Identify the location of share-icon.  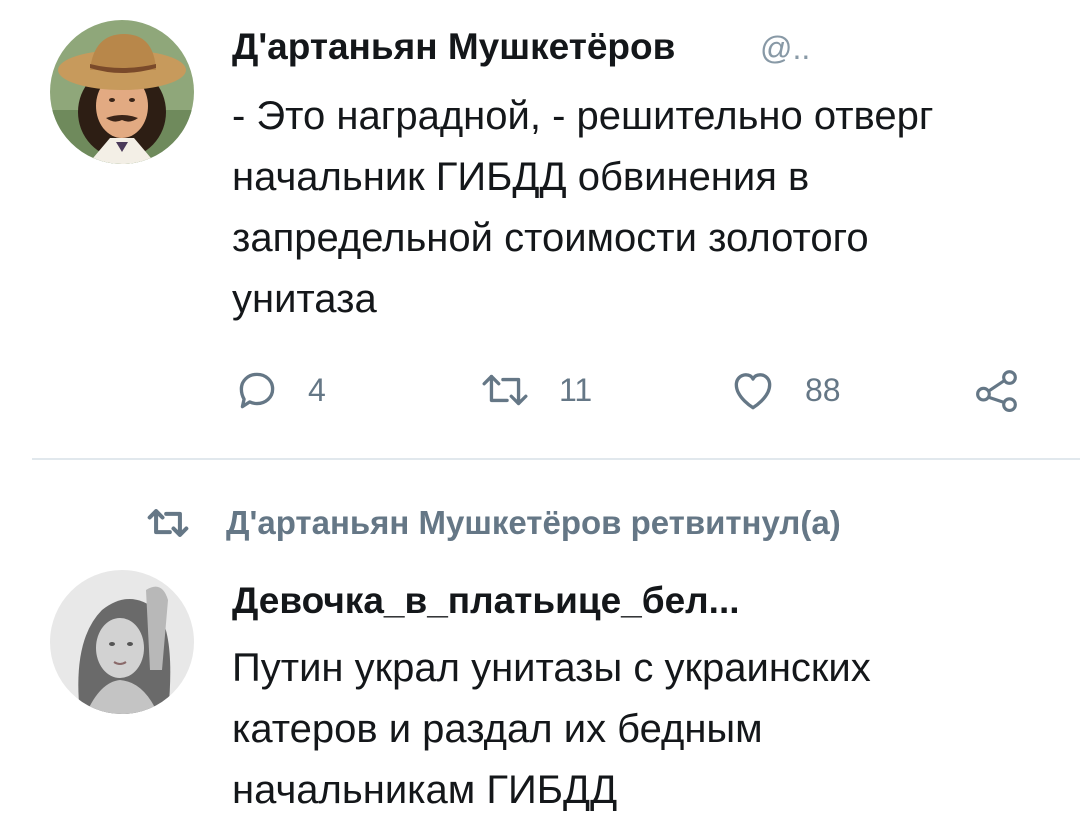
(996, 391).